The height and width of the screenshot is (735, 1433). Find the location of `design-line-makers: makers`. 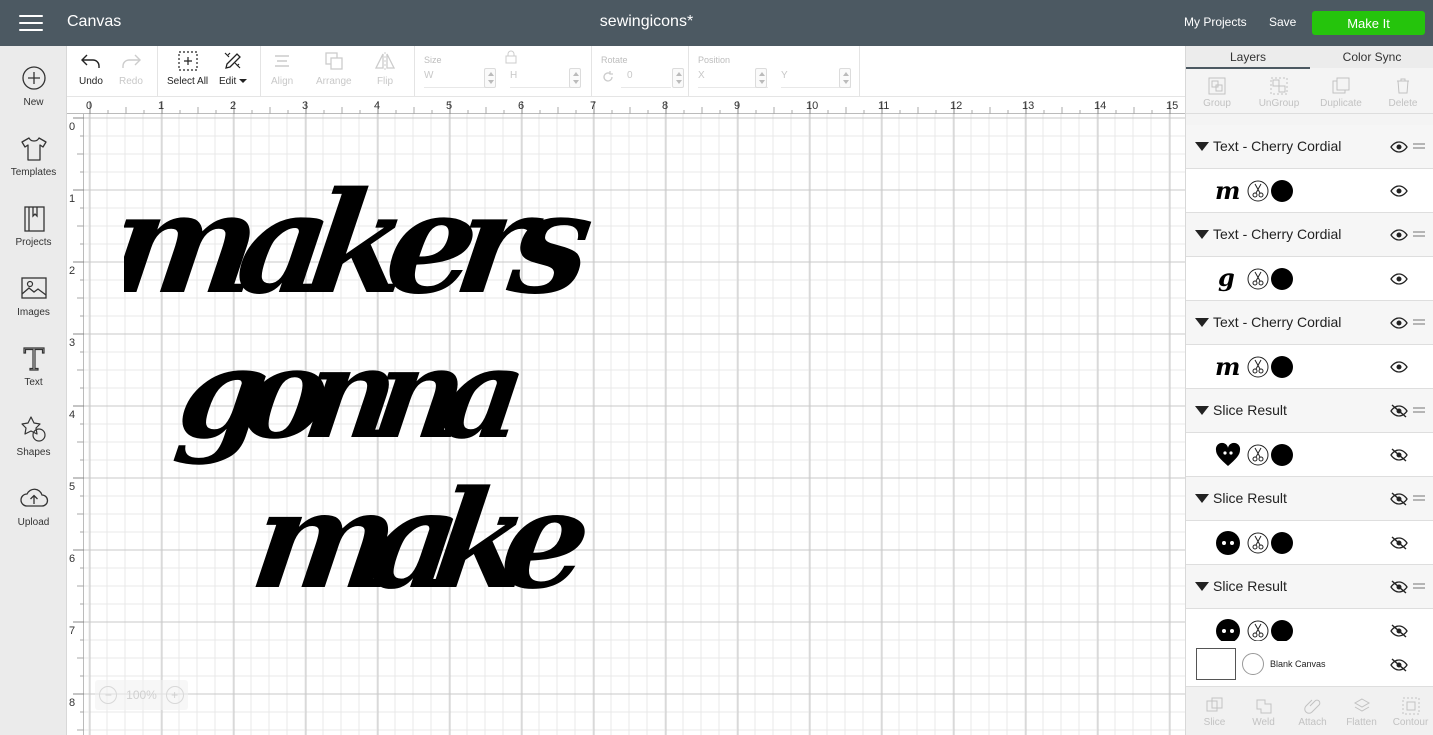

design-line-makers: makers is located at coordinates (363, 244).